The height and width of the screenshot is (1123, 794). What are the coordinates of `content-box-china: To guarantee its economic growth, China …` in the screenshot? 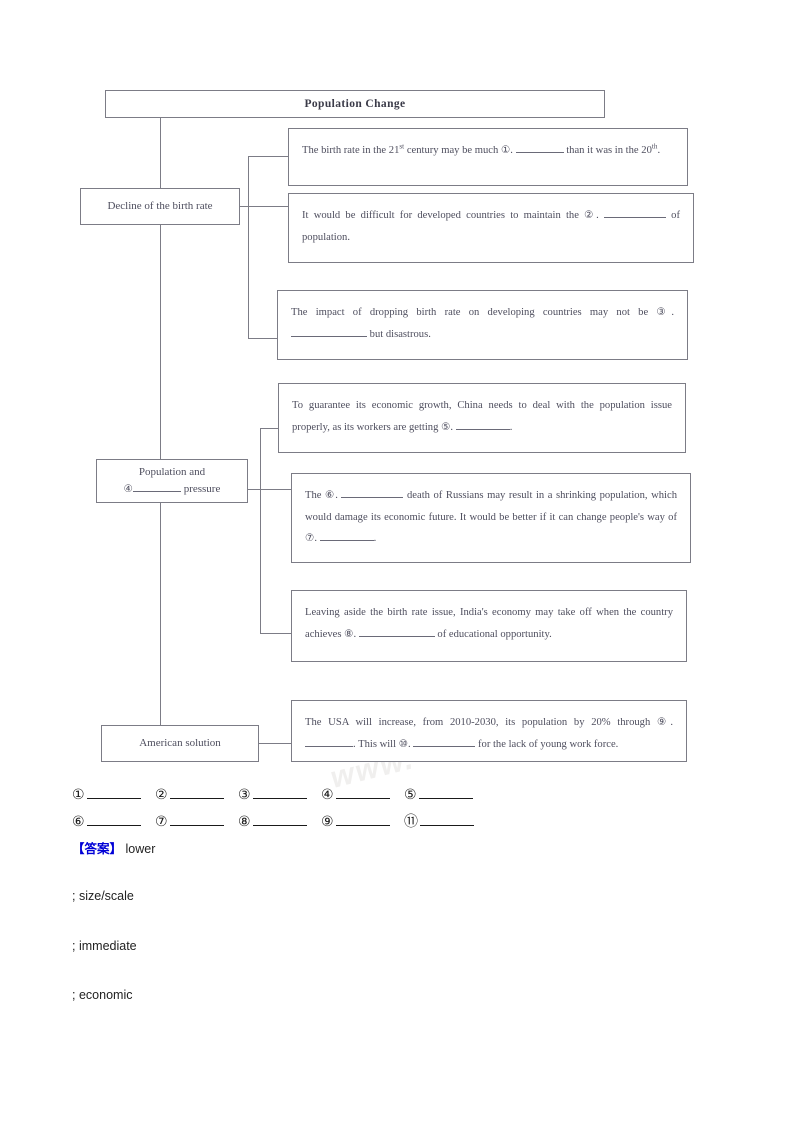 It's located at (482, 418).